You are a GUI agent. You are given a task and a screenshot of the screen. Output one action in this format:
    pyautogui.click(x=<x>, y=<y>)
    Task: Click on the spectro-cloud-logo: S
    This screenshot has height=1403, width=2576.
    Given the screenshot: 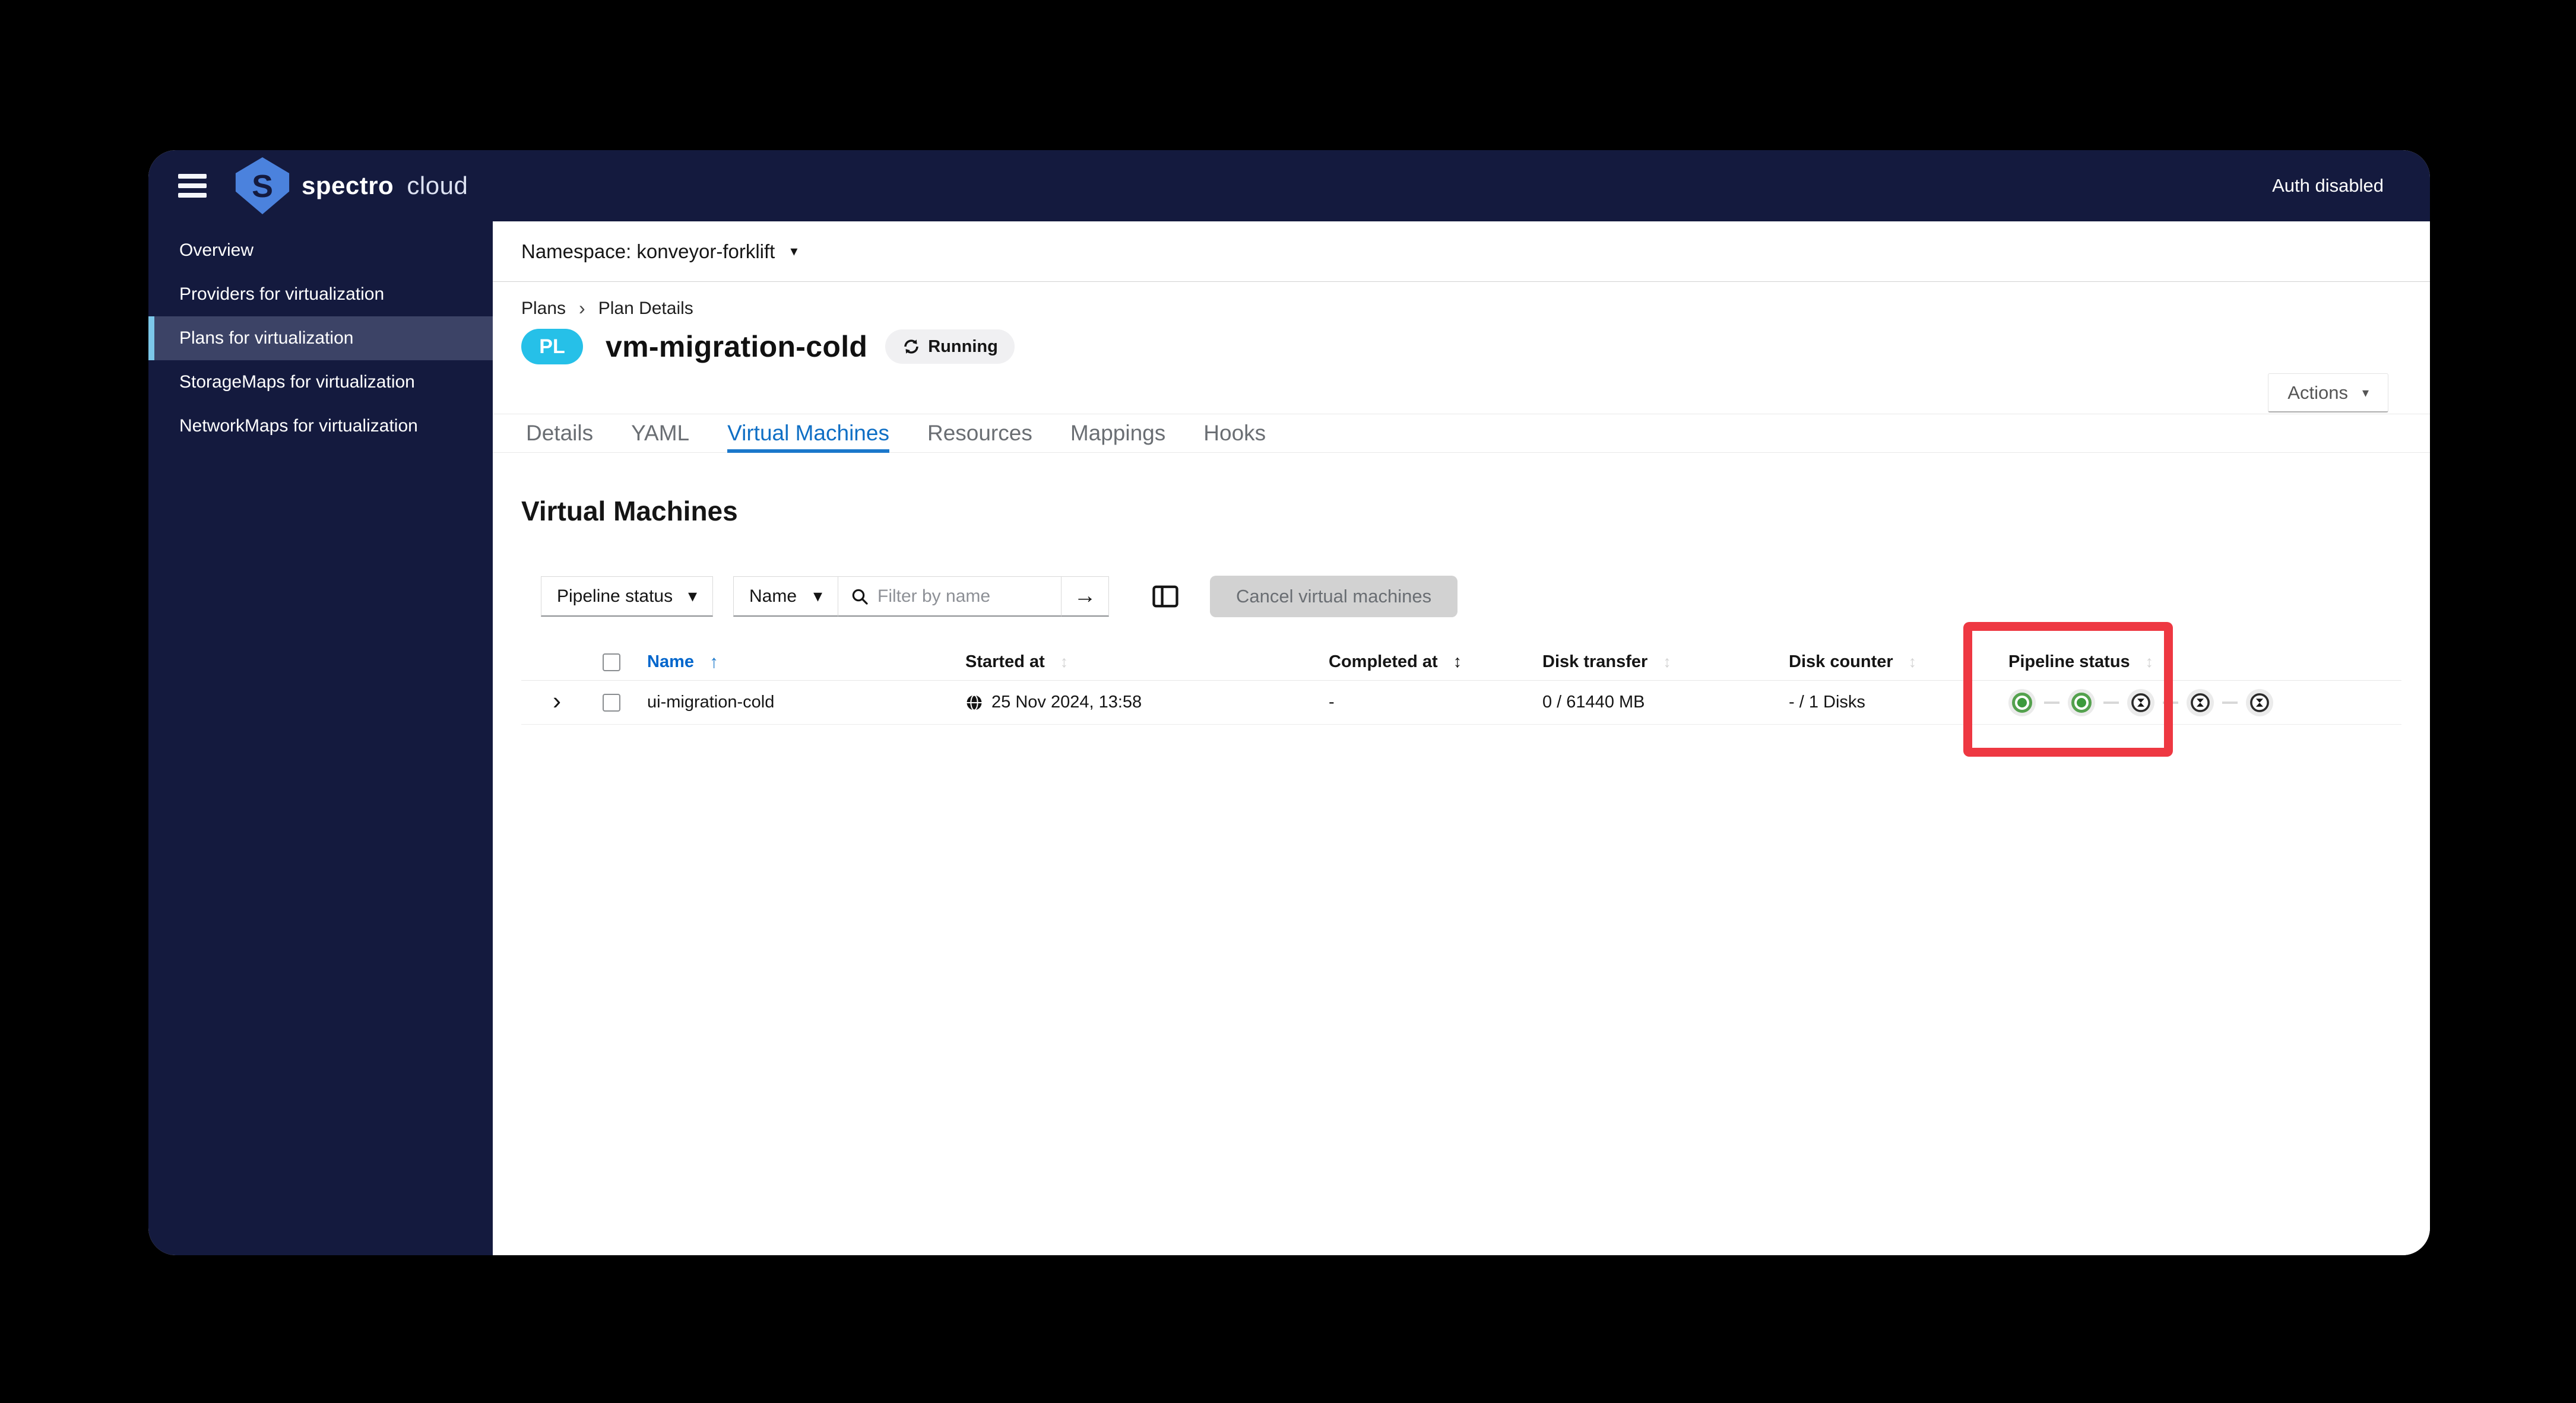 What is the action you would take?
    pyautogui.click(x=263, y=185)
    